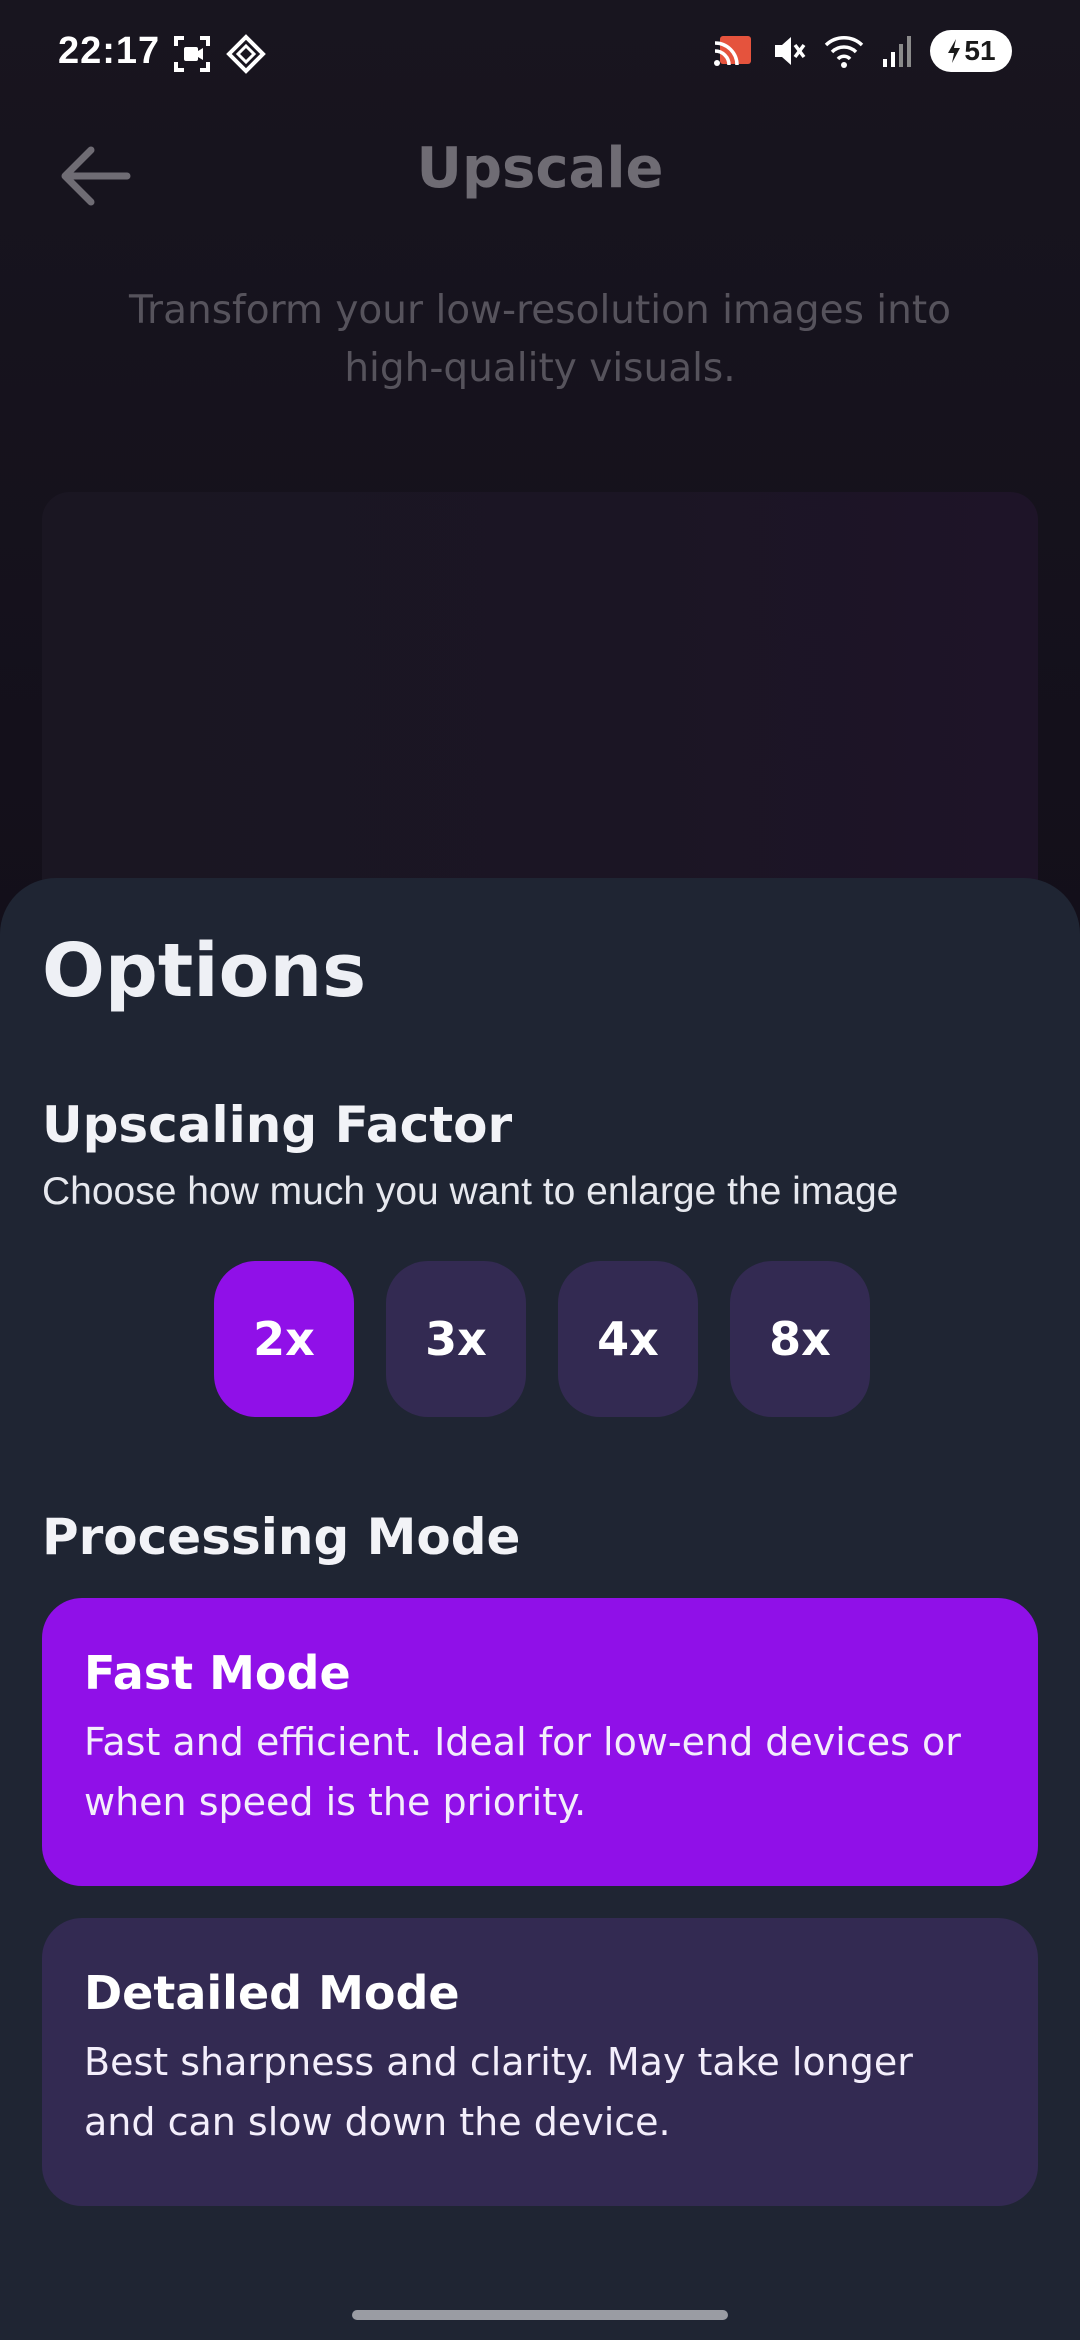  Describe the element at coordinates (246, 54) in the screenshot. I see `assistant-icon` at that location.